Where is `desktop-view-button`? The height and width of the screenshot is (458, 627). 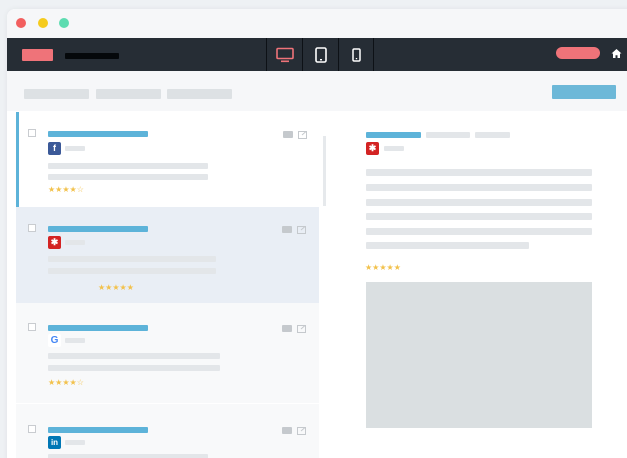
desktop-view-button is located at coordinates (284, 54).